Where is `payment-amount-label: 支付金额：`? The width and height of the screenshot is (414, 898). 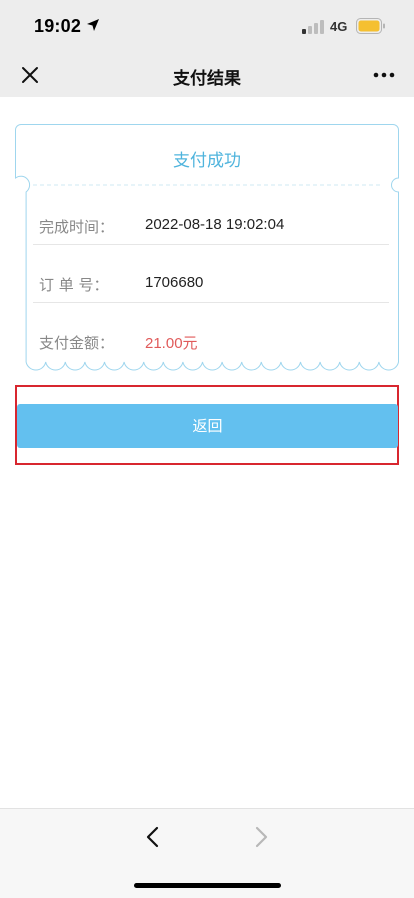
payment-amount-label: 支付金额： is located at coordinates (77, 343).